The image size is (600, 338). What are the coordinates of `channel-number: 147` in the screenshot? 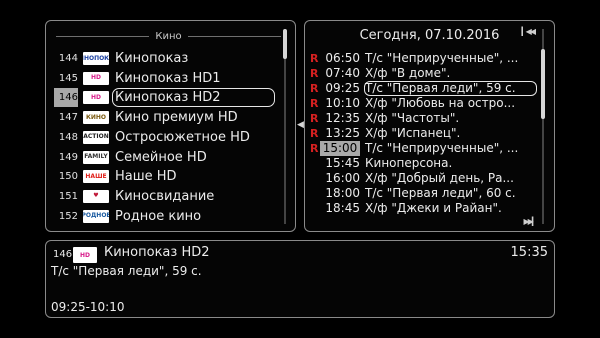 It's located at (68, 118).